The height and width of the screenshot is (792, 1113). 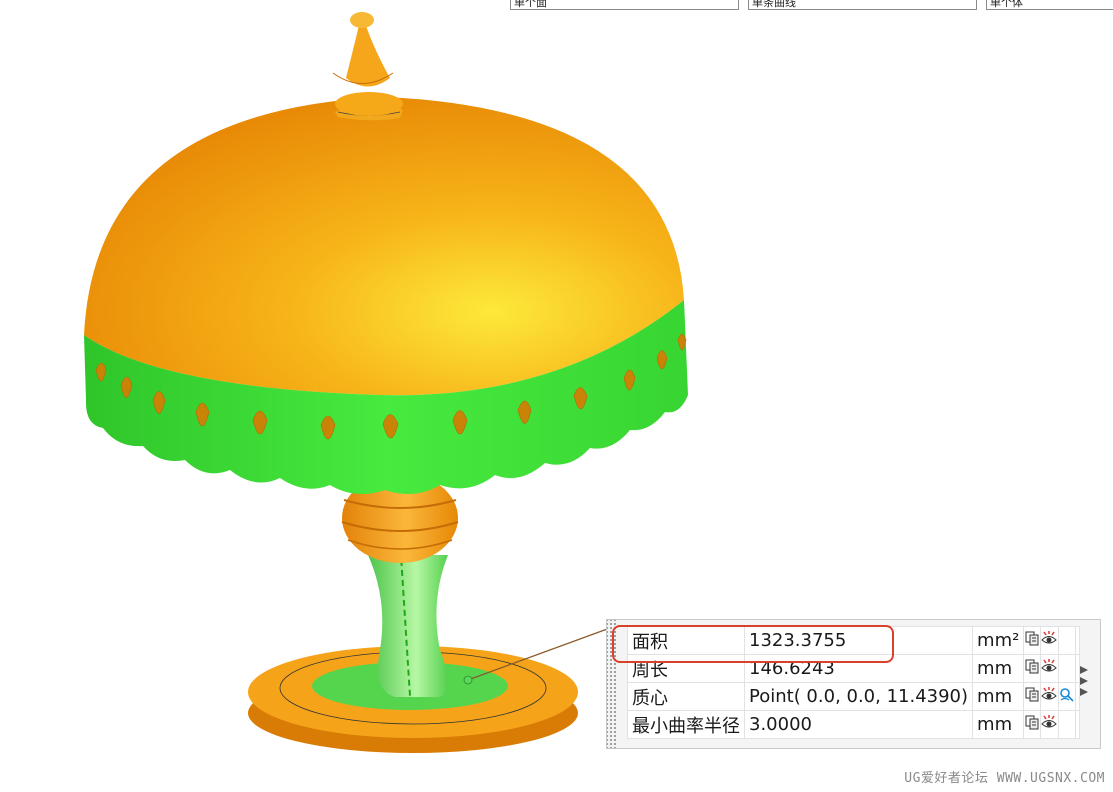 I want to click on result-row: 面积 1323.3755 mm², so click(x=853, y=640).